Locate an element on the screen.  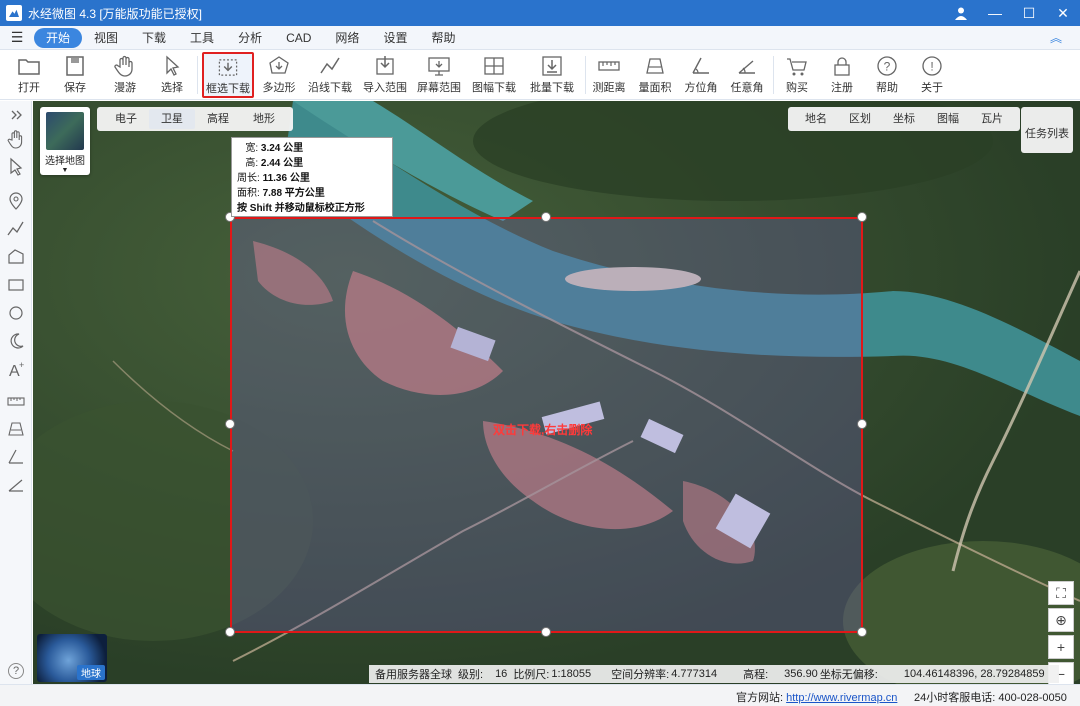
buy-button: 购买 is located at coordinates (797, 75).